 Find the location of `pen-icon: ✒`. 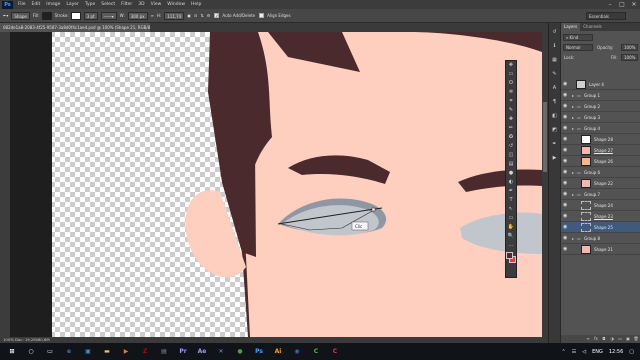

pen-icon: ✒ is located at coordinates (511, 191).